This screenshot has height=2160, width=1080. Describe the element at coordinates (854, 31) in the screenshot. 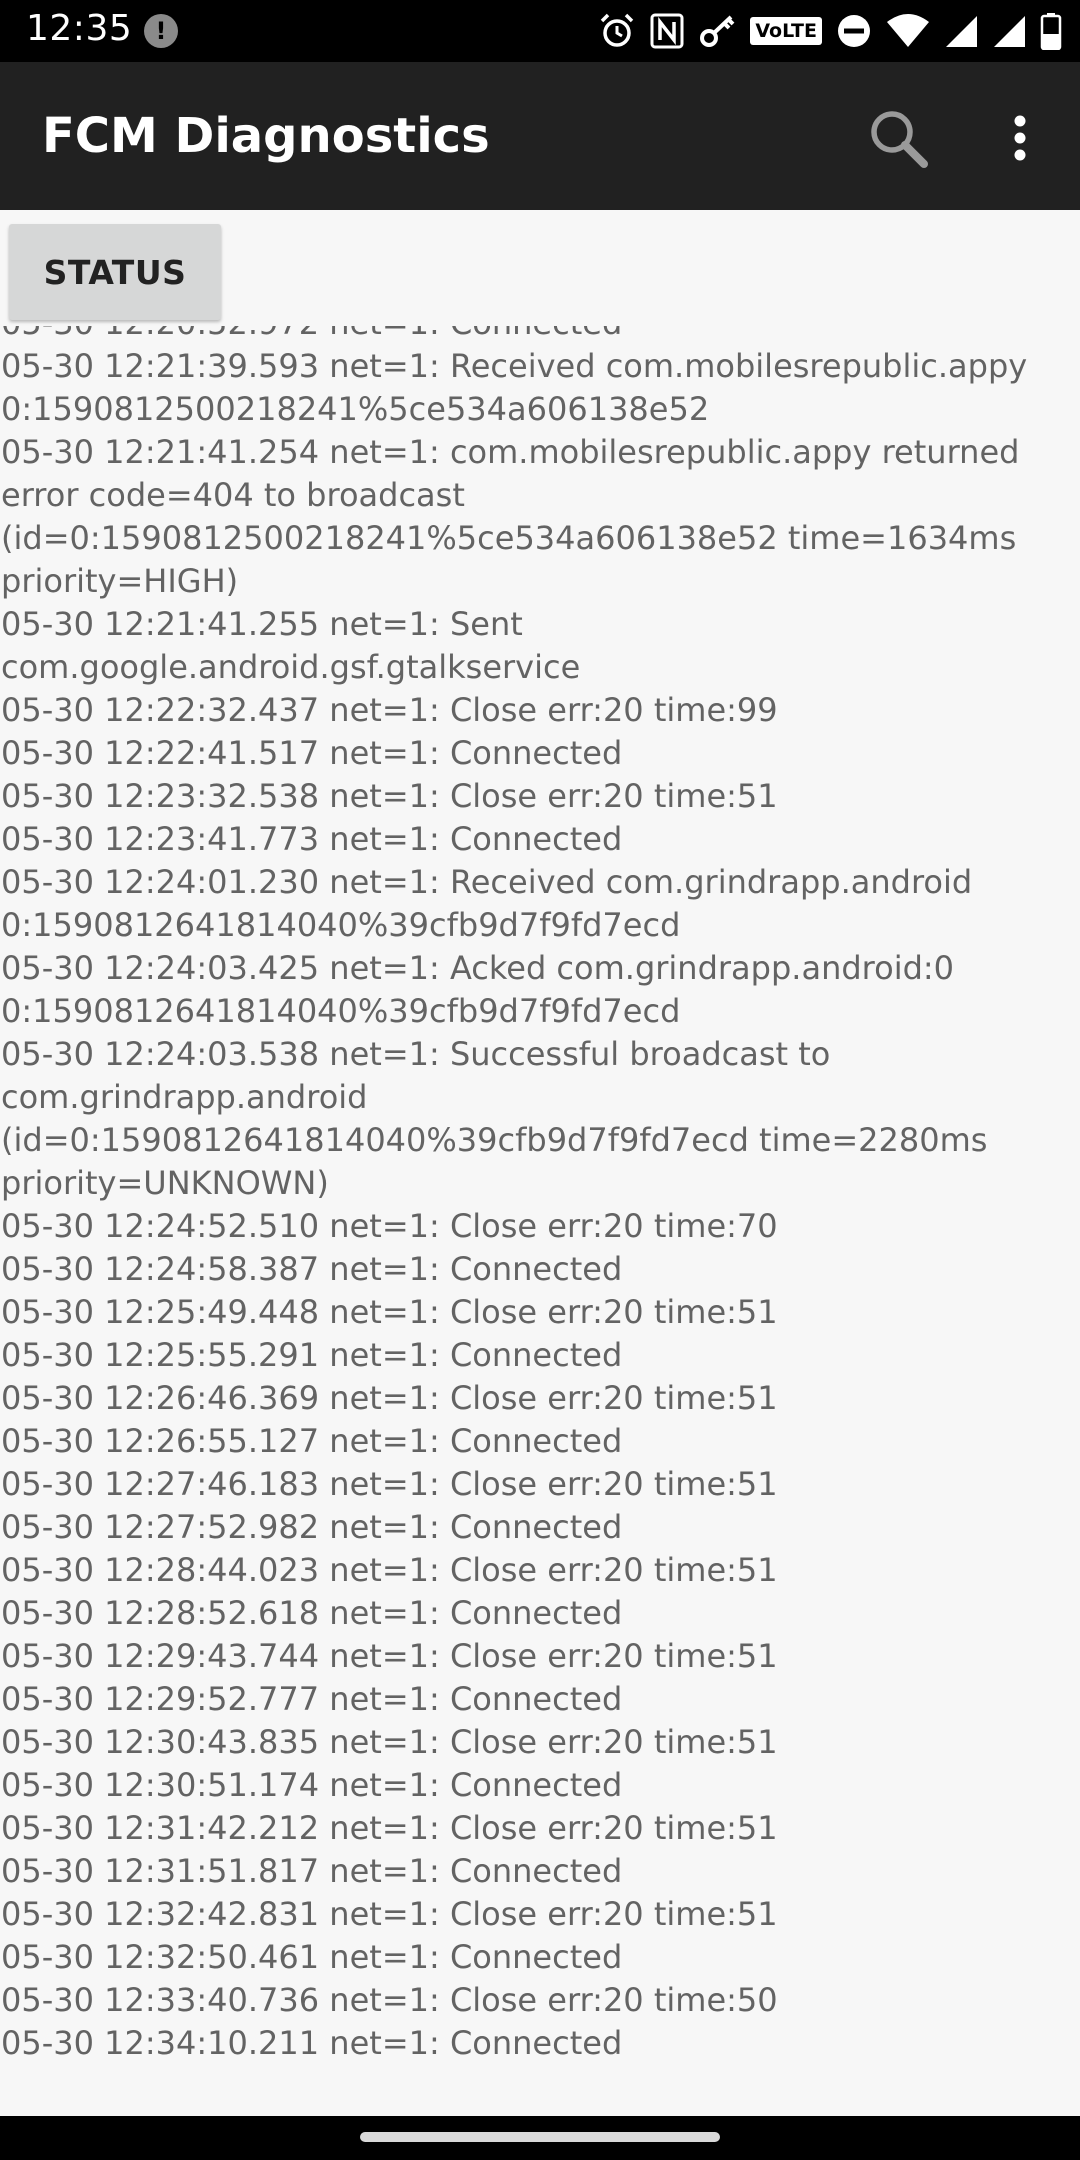

I see `do-not-disturb-icon` at that location.